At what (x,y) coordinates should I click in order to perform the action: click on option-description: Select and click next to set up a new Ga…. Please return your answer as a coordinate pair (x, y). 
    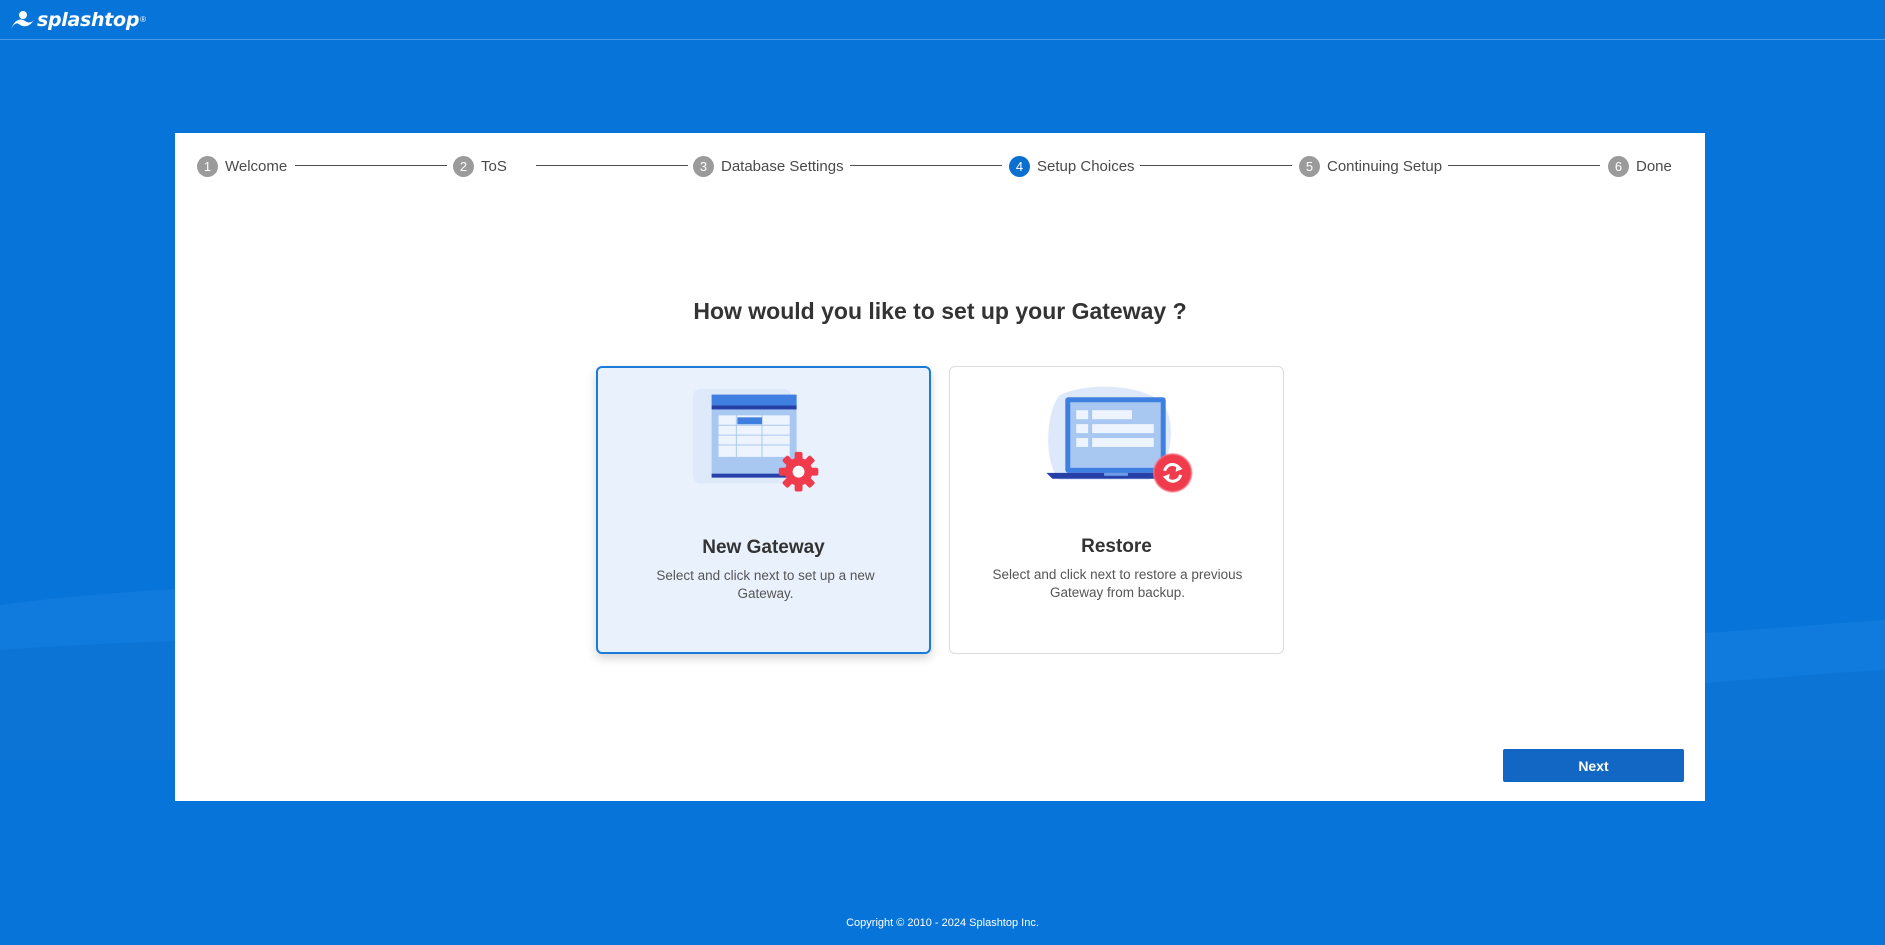
    Looking at the image, I should click on (765, 584).